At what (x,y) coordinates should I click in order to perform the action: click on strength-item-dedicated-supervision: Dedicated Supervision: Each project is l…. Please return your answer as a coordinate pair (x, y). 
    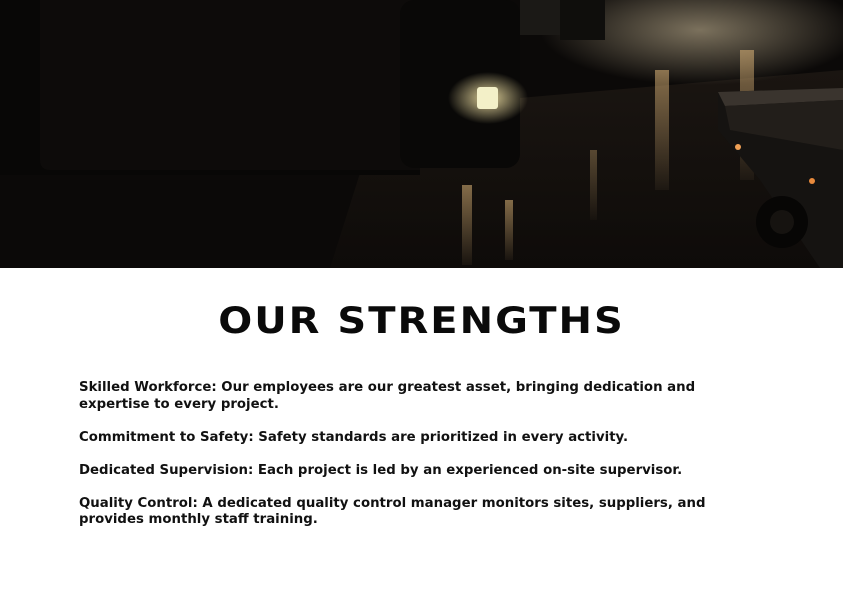
    Looking at the image, I should click on (381, 470).